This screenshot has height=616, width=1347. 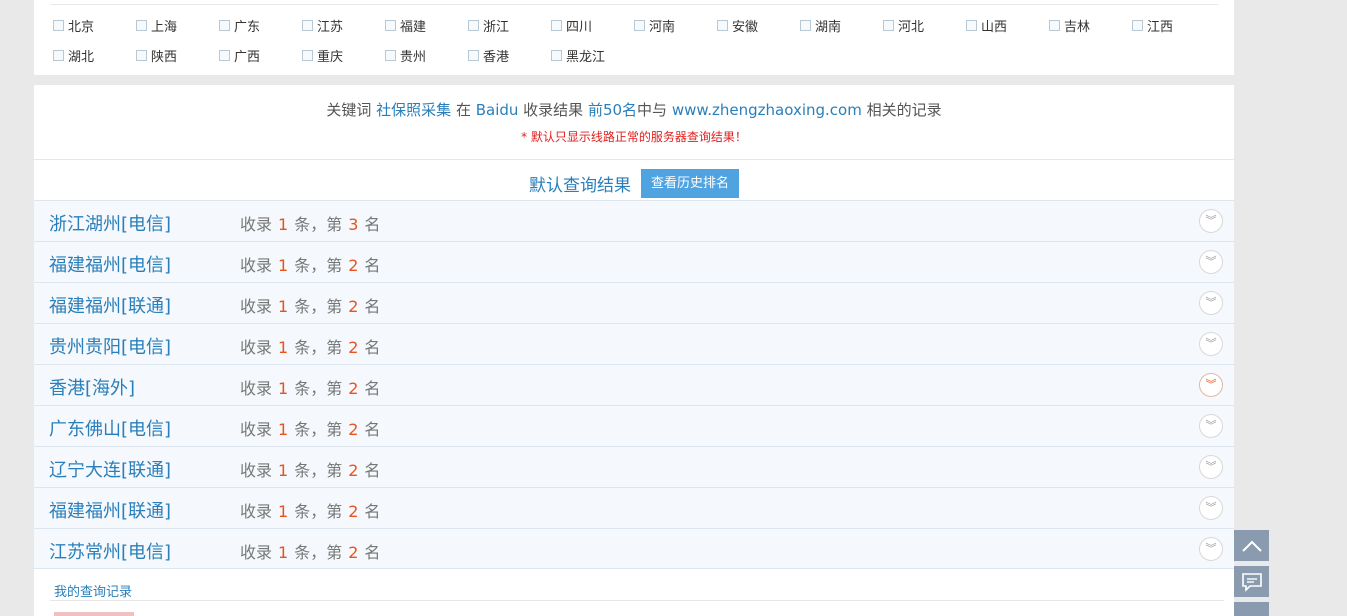 I want to click on region-checkbox-sichuan: 四川, so click(x=571, y=26).